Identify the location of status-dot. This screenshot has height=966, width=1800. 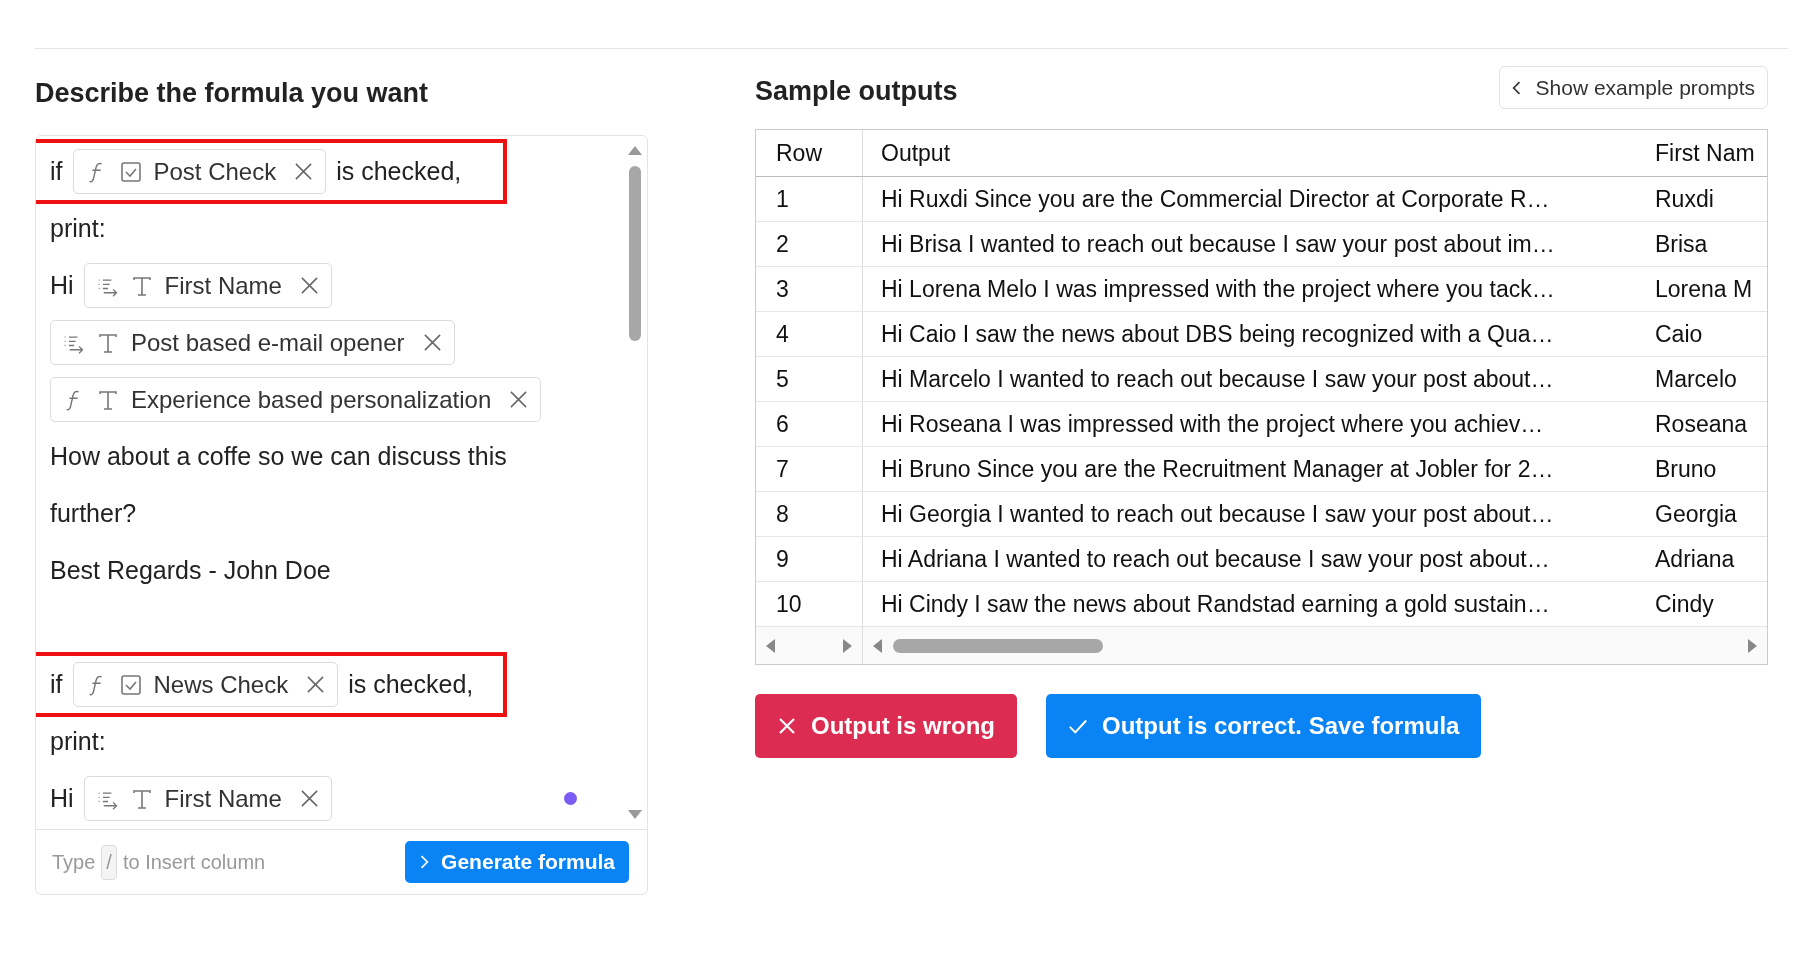
(570, 798).